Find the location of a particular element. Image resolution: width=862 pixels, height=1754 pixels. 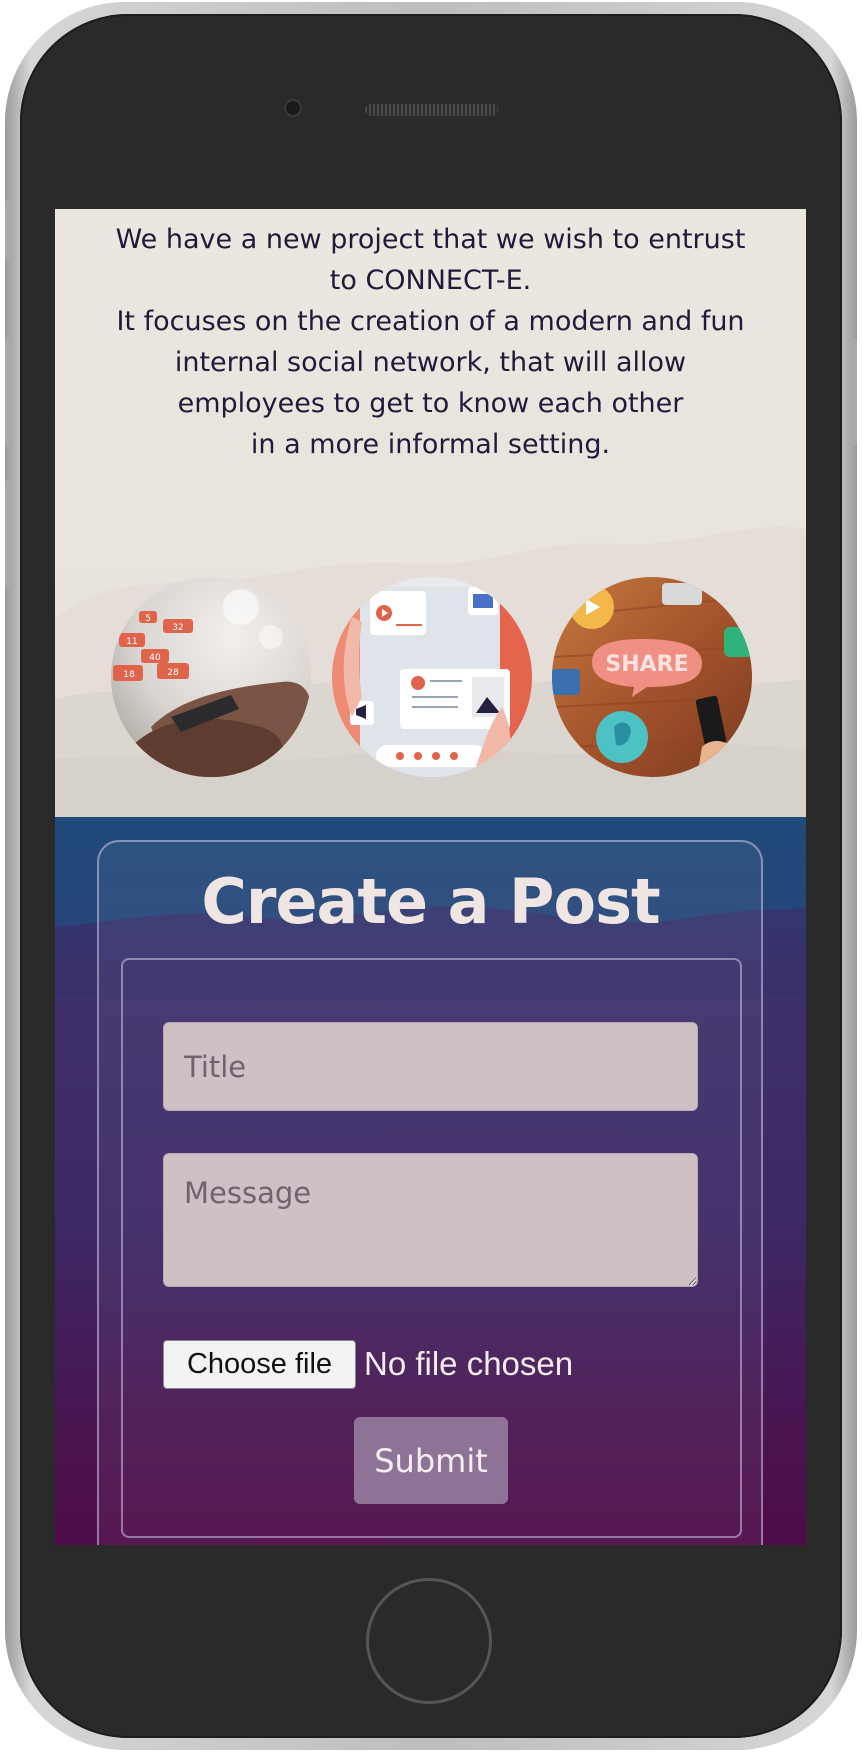

badge-32: 32 is located at coordinates (177, 628).